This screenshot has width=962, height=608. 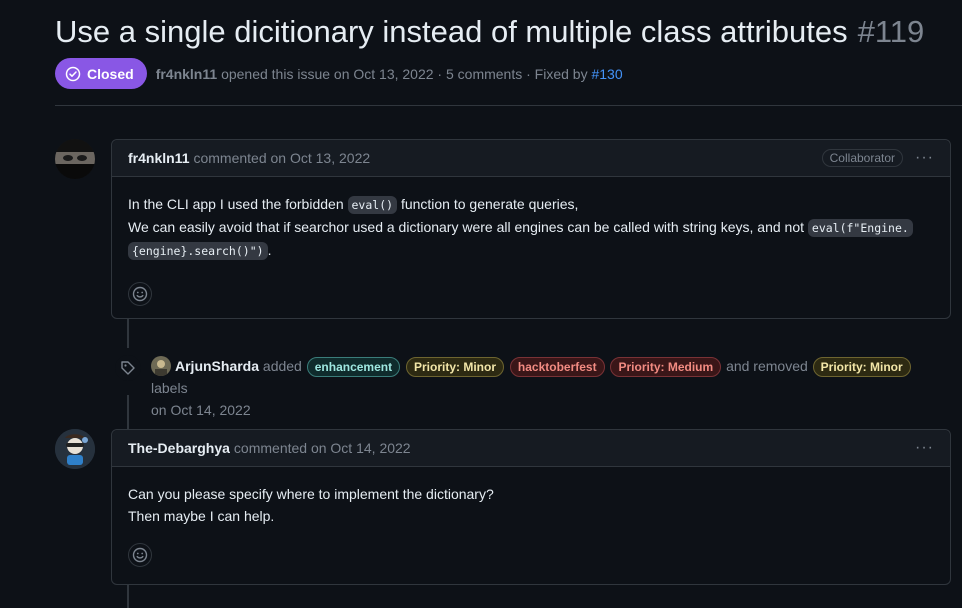 What do you see at coordinates (269, 250) in the screenshot?
I see `comment-text: .` at bounding box center [269, 250].